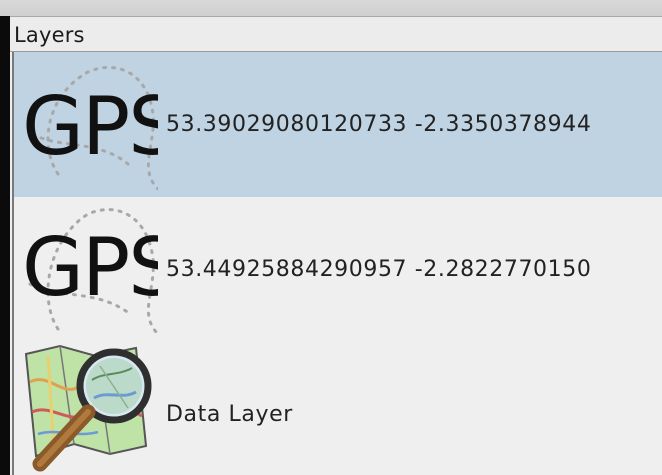 This screenshot has width=662, height=475. What do you see at coordinates (379, 124) in the screenshot?
I see `layer-label: 53.39029080120733 -2.3350378944` at bounding box center [379, 124].